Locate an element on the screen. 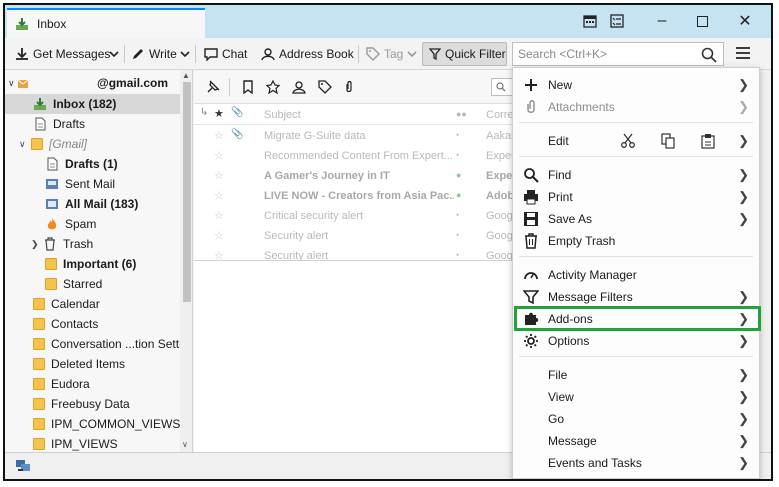 The height and width of the screenshot is (487, 779). folder-contacts: Contacts is located at coordinates (92, 324).